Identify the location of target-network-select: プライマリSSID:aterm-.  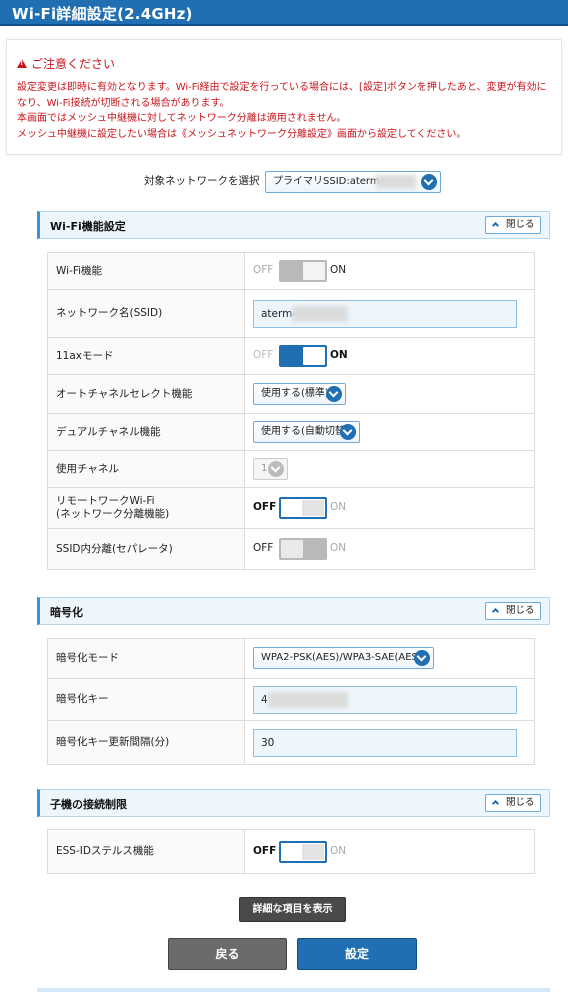
(353, 182).